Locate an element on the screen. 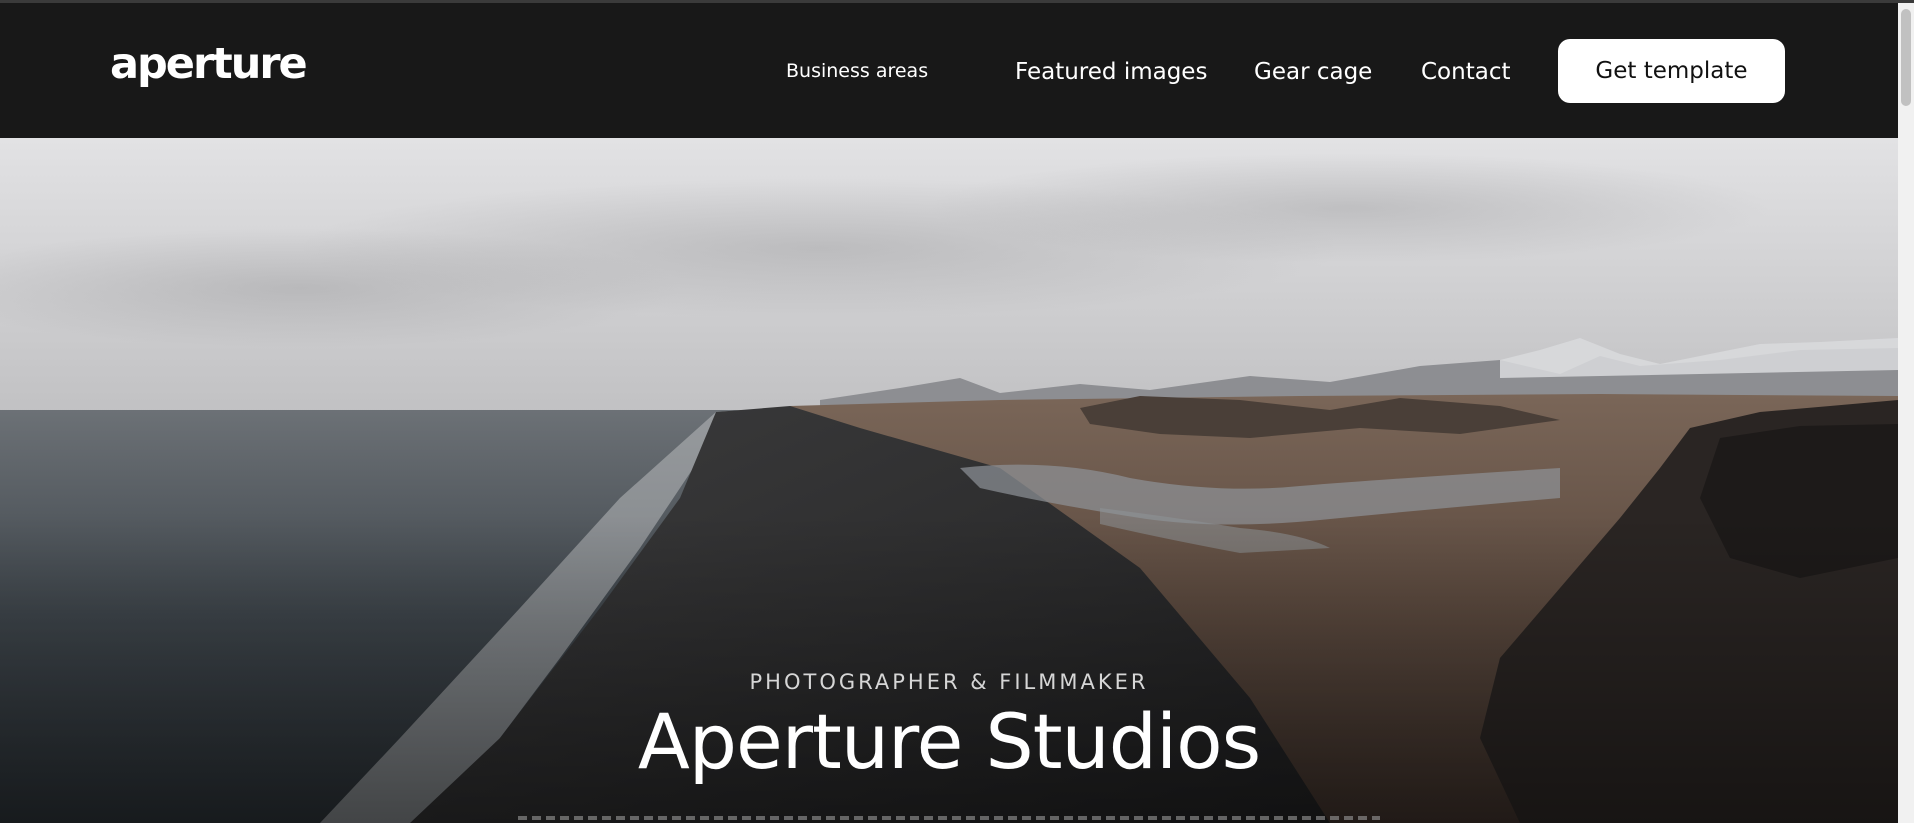 The image size is (1914, 823). nav-gear-cage: Gear cage is located at coordinates (1313, 72).